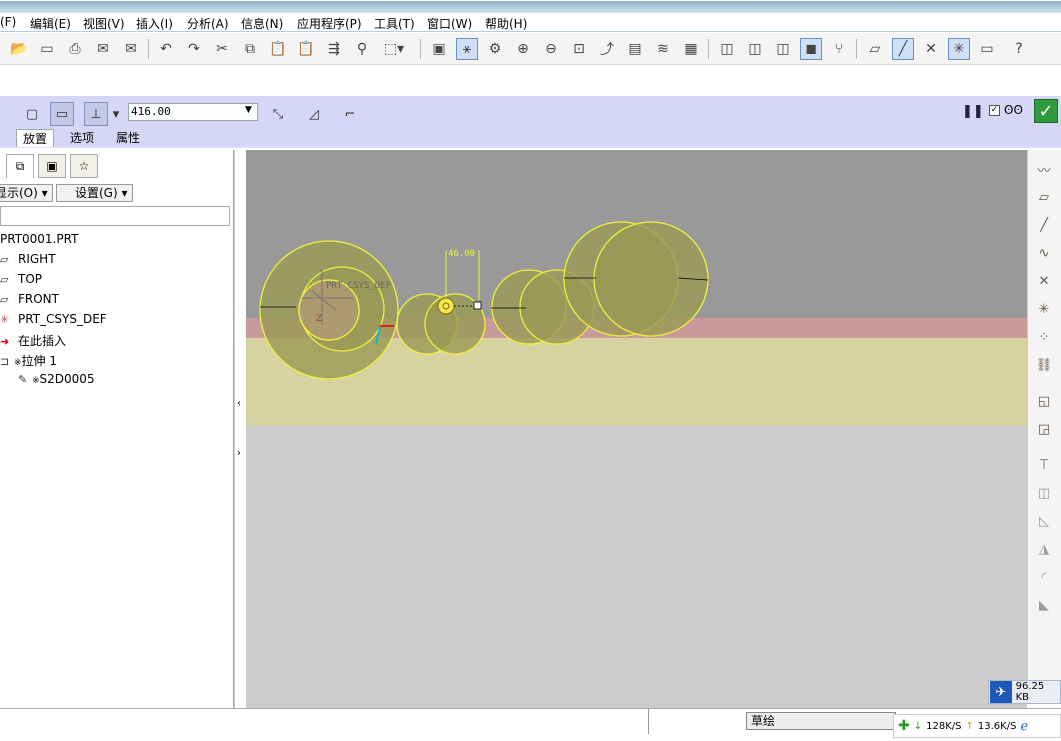  What do you see at coordinates (193, 112) in the screenshot?
I see `depth-value-input: 416.00` at bounding box center [193, 112].